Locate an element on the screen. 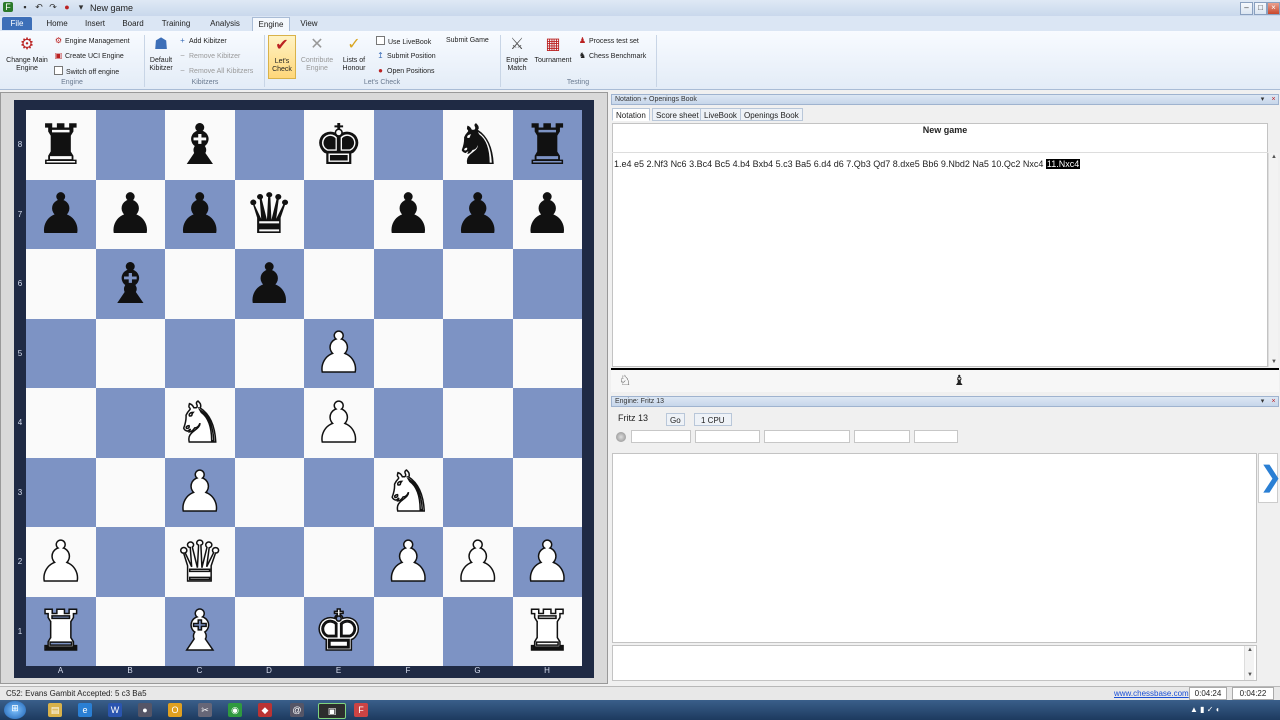  redo-icon: ↷ is located at coordinates (53, 7).